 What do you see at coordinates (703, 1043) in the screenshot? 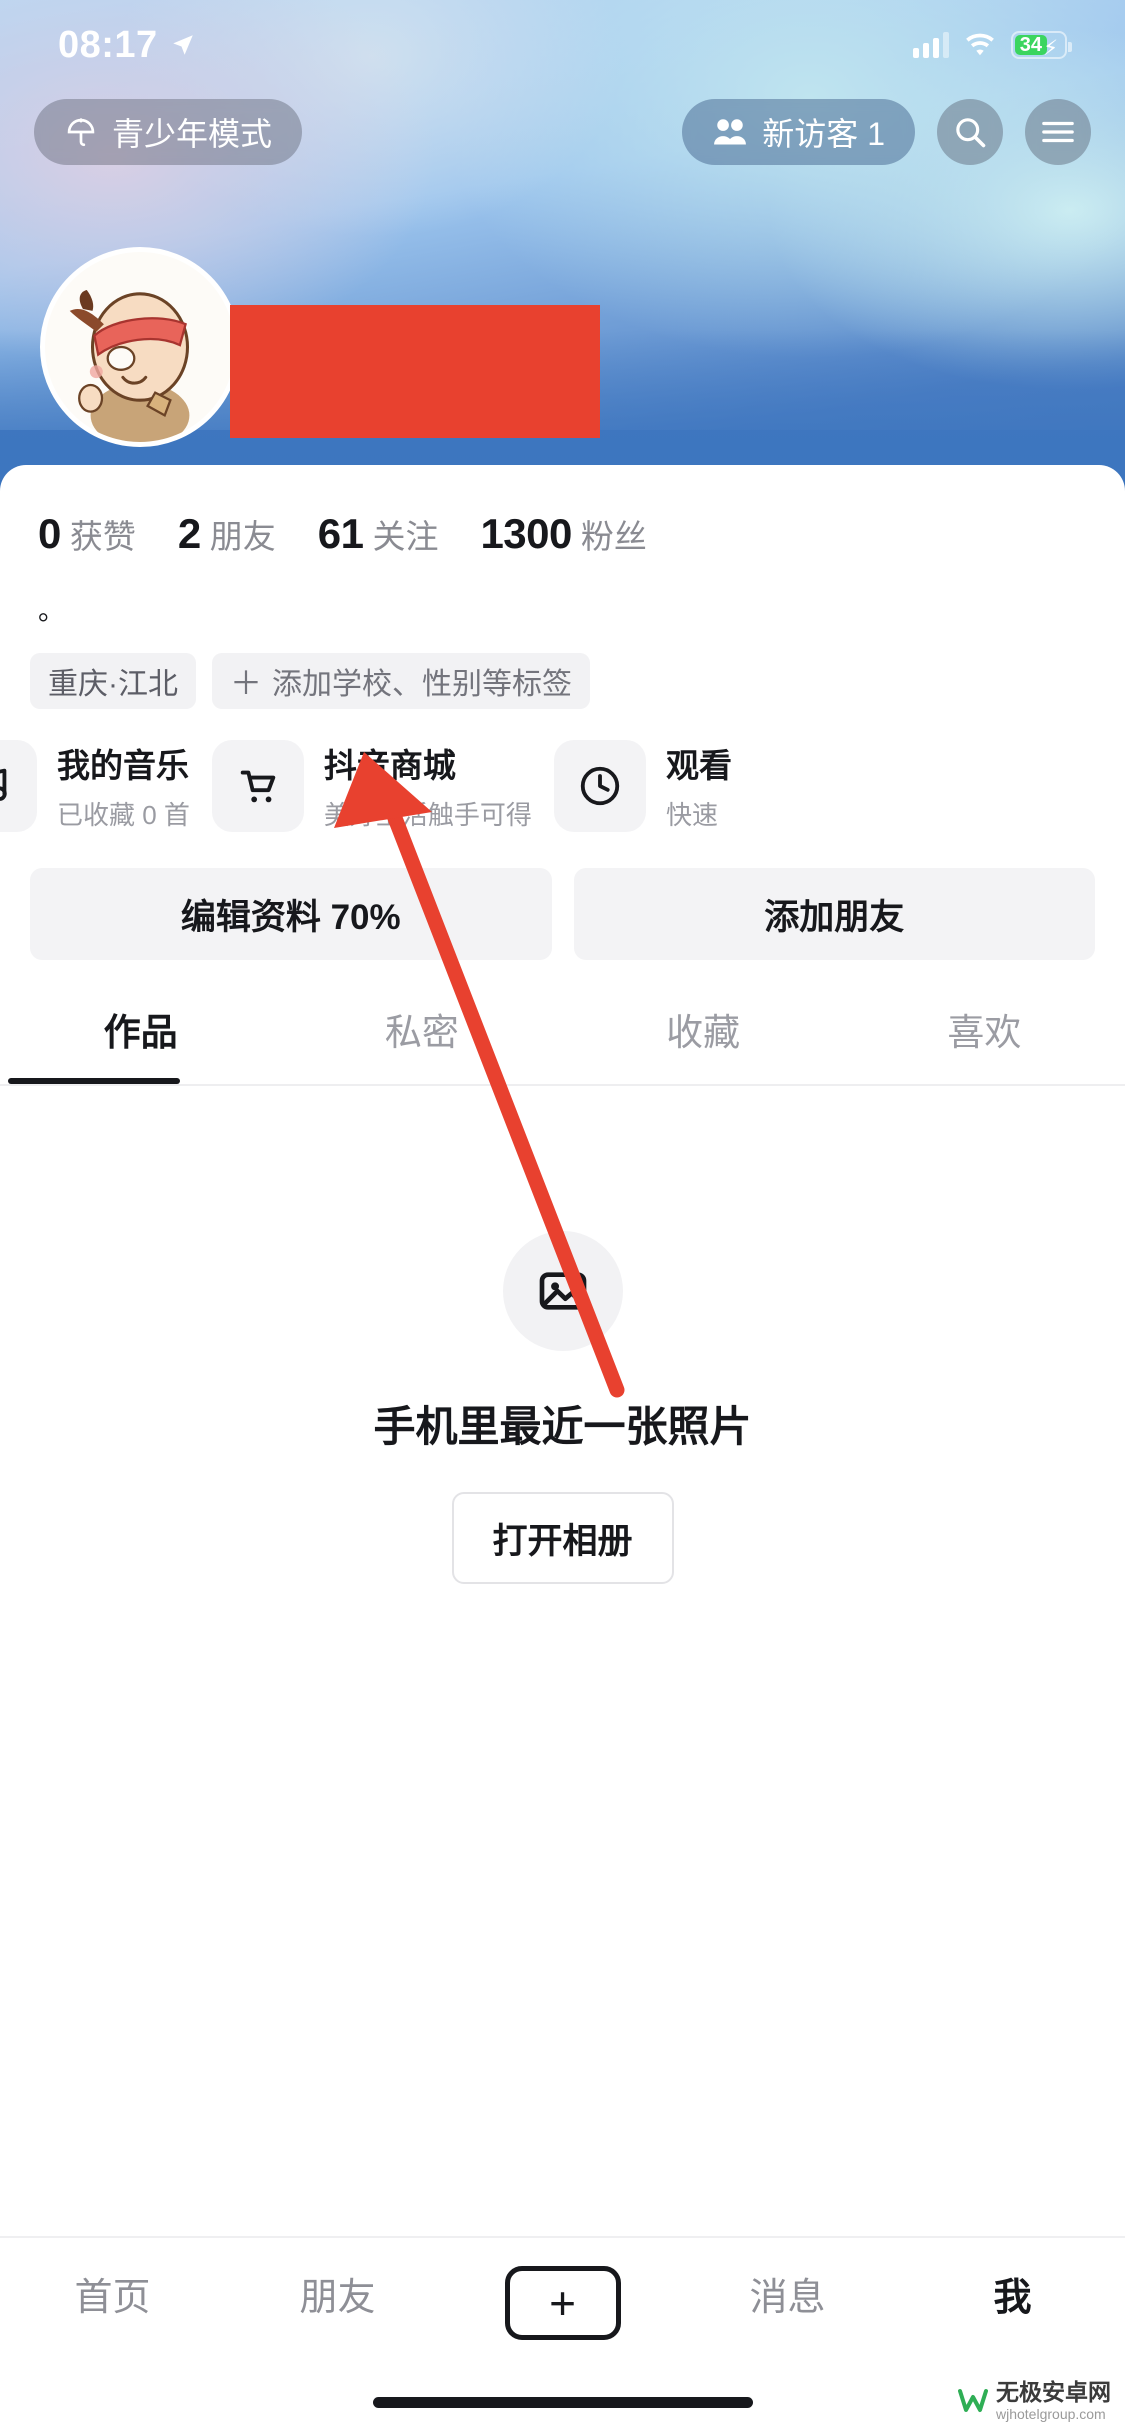
I see `tab-favorites: 收藏` at bounding box center [703, 1043].